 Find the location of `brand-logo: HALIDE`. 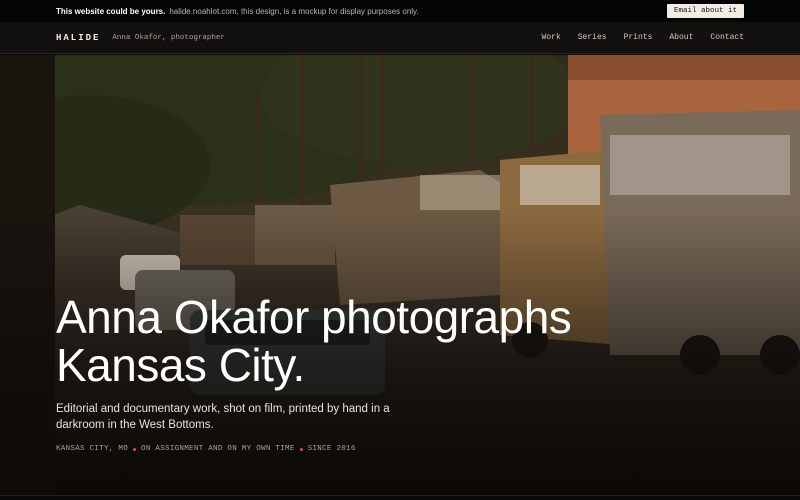

brand-logo: HALIDE is located at coordinates (78, 38).